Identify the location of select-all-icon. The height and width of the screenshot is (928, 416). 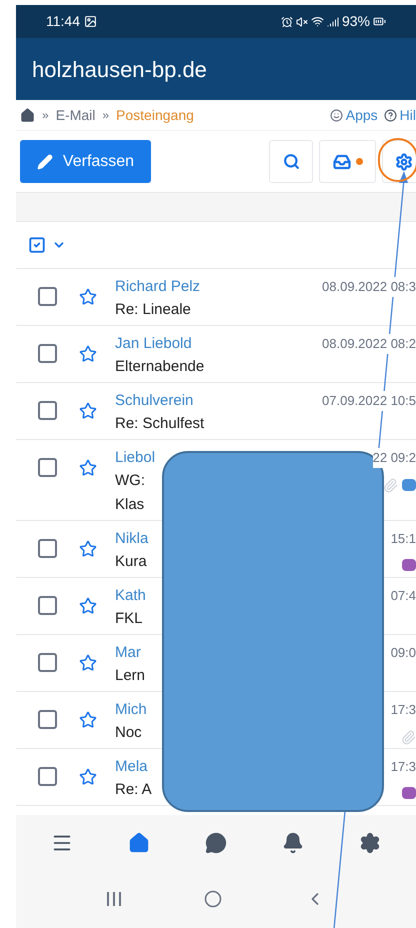
(37, 245).